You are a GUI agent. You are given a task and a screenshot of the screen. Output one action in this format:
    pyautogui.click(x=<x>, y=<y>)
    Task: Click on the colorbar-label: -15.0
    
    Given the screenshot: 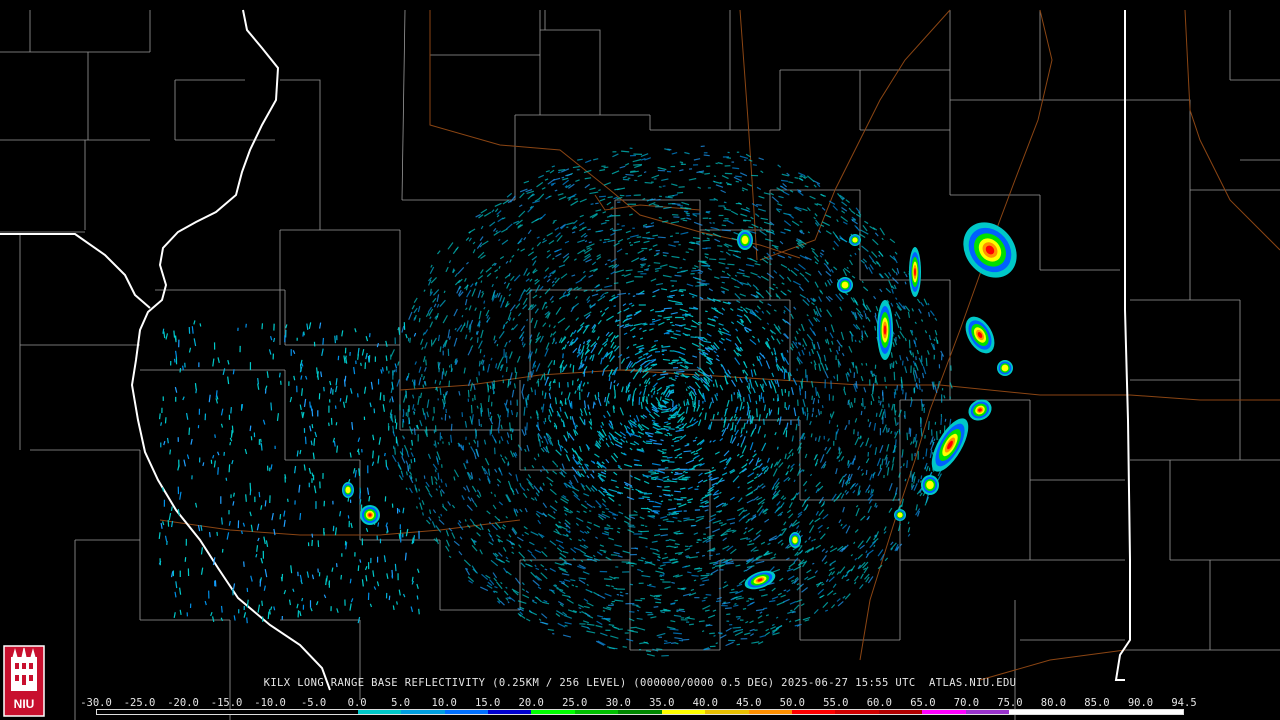 What is the action you would take?
    pyautogui.click(x=226, y=703)
    